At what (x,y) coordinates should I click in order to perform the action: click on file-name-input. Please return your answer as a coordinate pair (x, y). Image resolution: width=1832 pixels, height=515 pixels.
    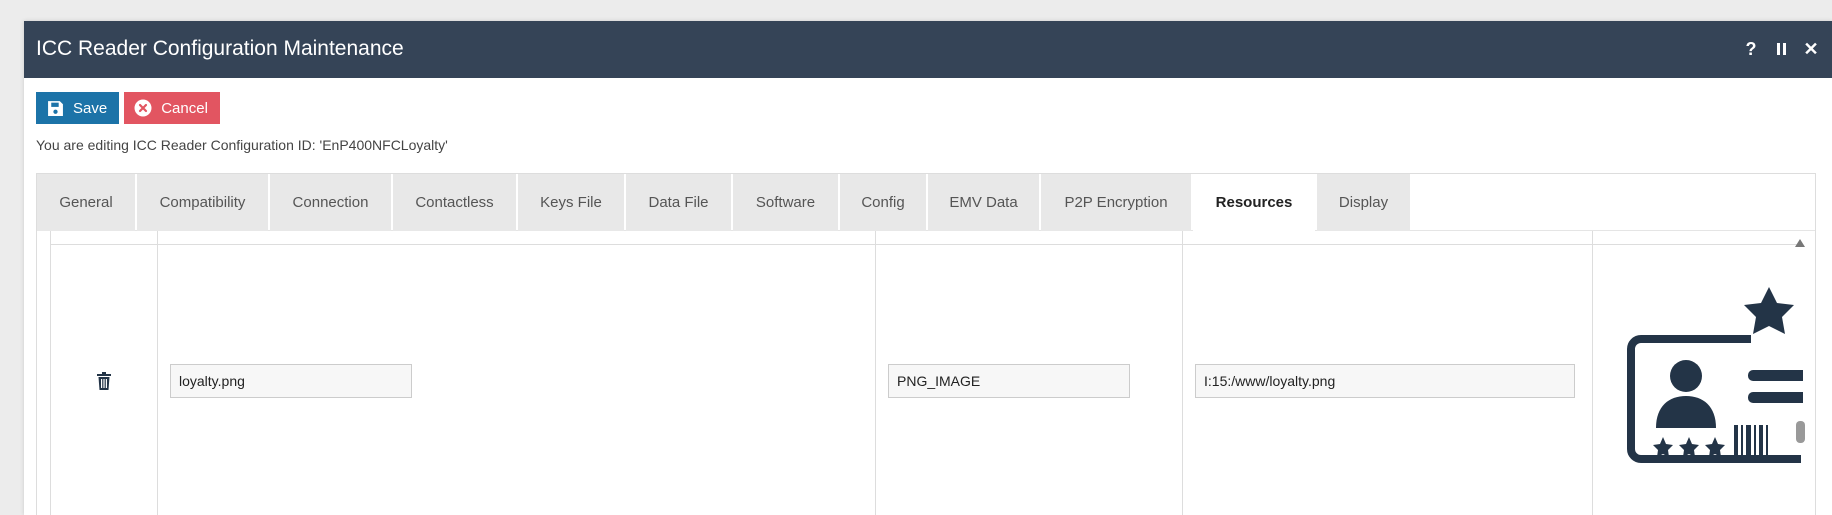
    Looking at the image, I should click on (291, 381).